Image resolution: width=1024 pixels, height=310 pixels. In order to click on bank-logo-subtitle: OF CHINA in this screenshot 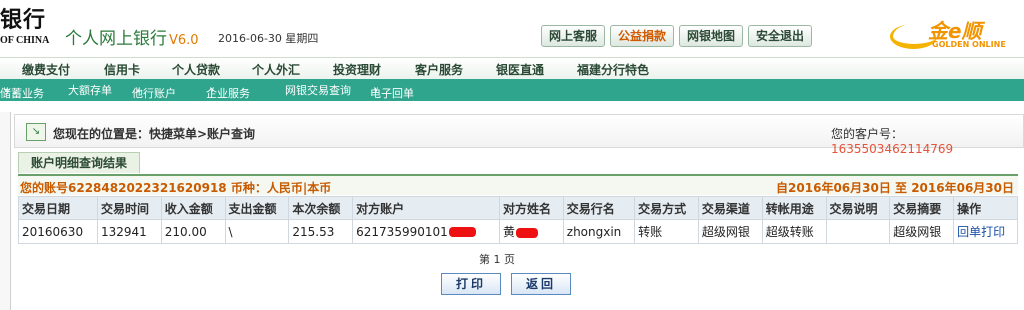, I will do `click(25, 40)`.